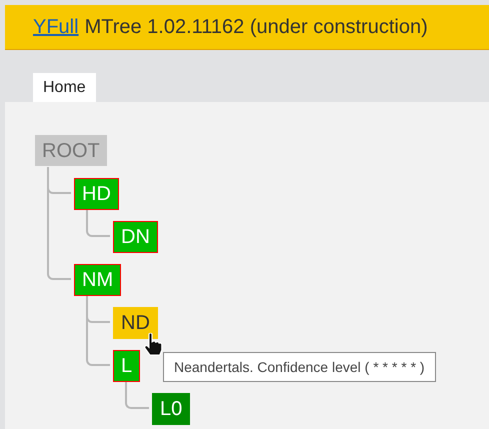  What do you see at coordinates (71, 150) in the screenshot?
I see `root-node: ROOT` at bounding box center [71, 150].